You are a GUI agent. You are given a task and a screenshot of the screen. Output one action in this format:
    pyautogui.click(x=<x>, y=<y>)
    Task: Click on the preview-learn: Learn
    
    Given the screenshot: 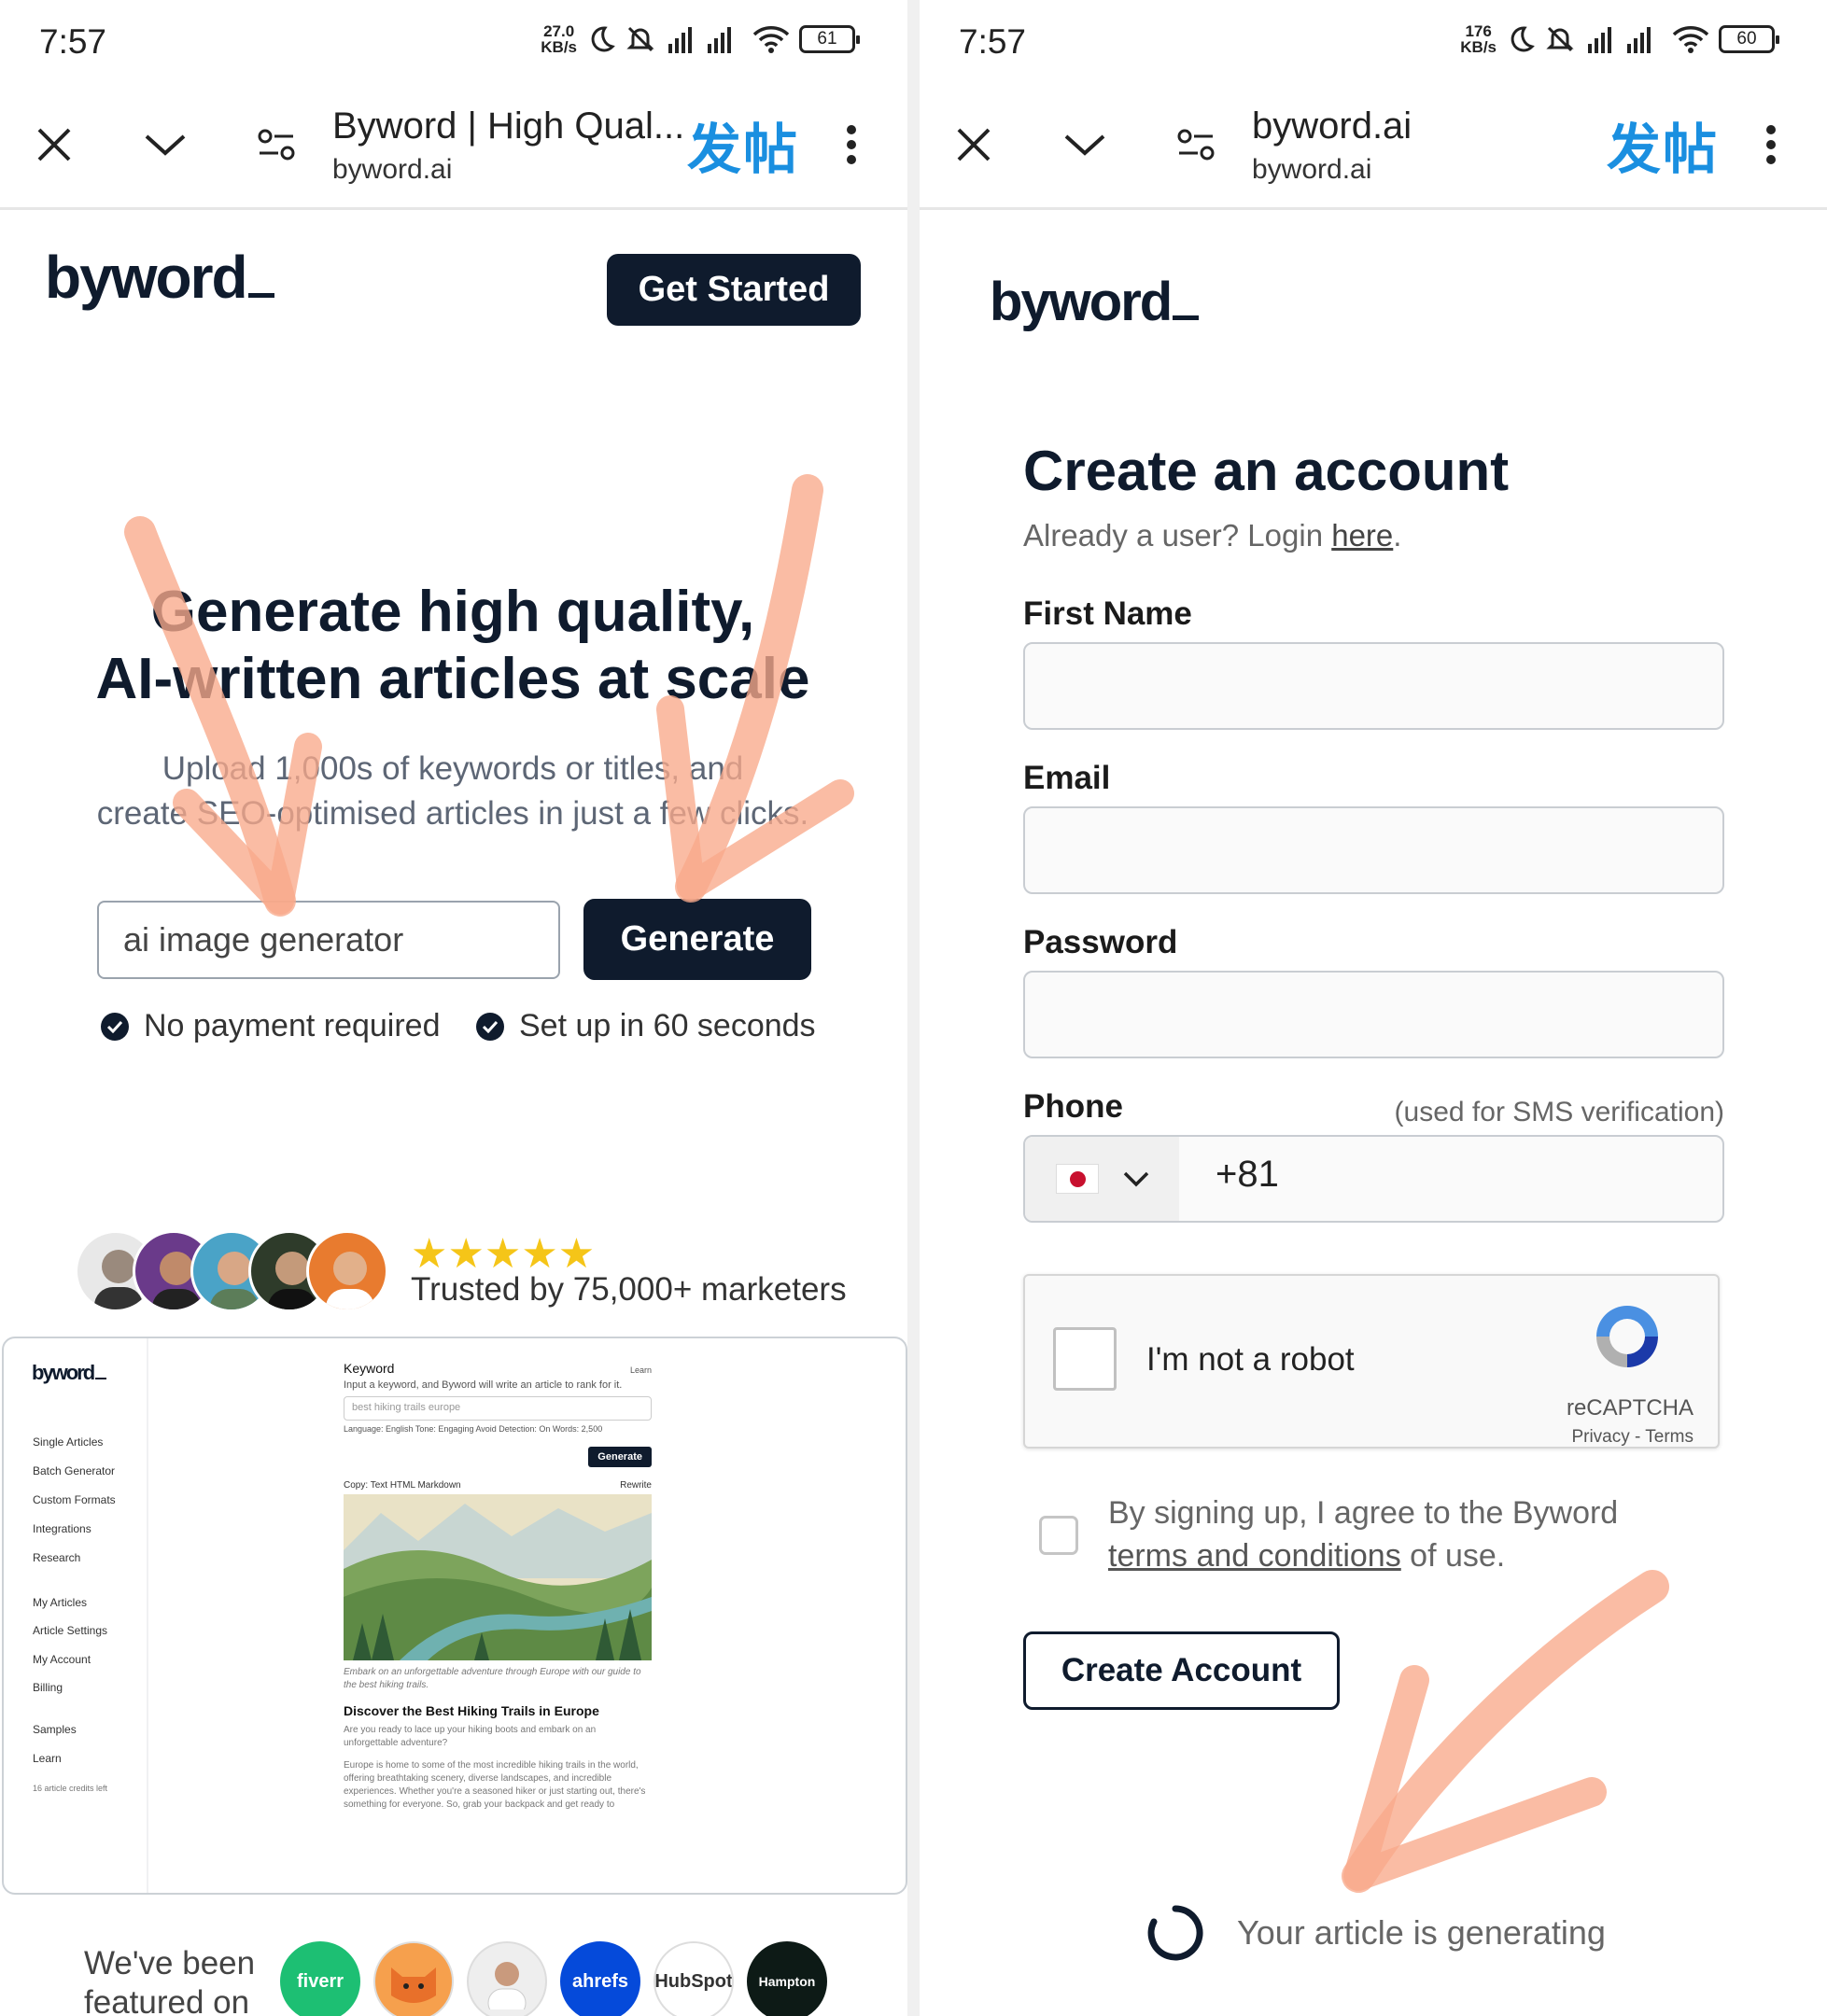 What is the action you would take?
    pyautogui.click(x=641, y=1370)
    